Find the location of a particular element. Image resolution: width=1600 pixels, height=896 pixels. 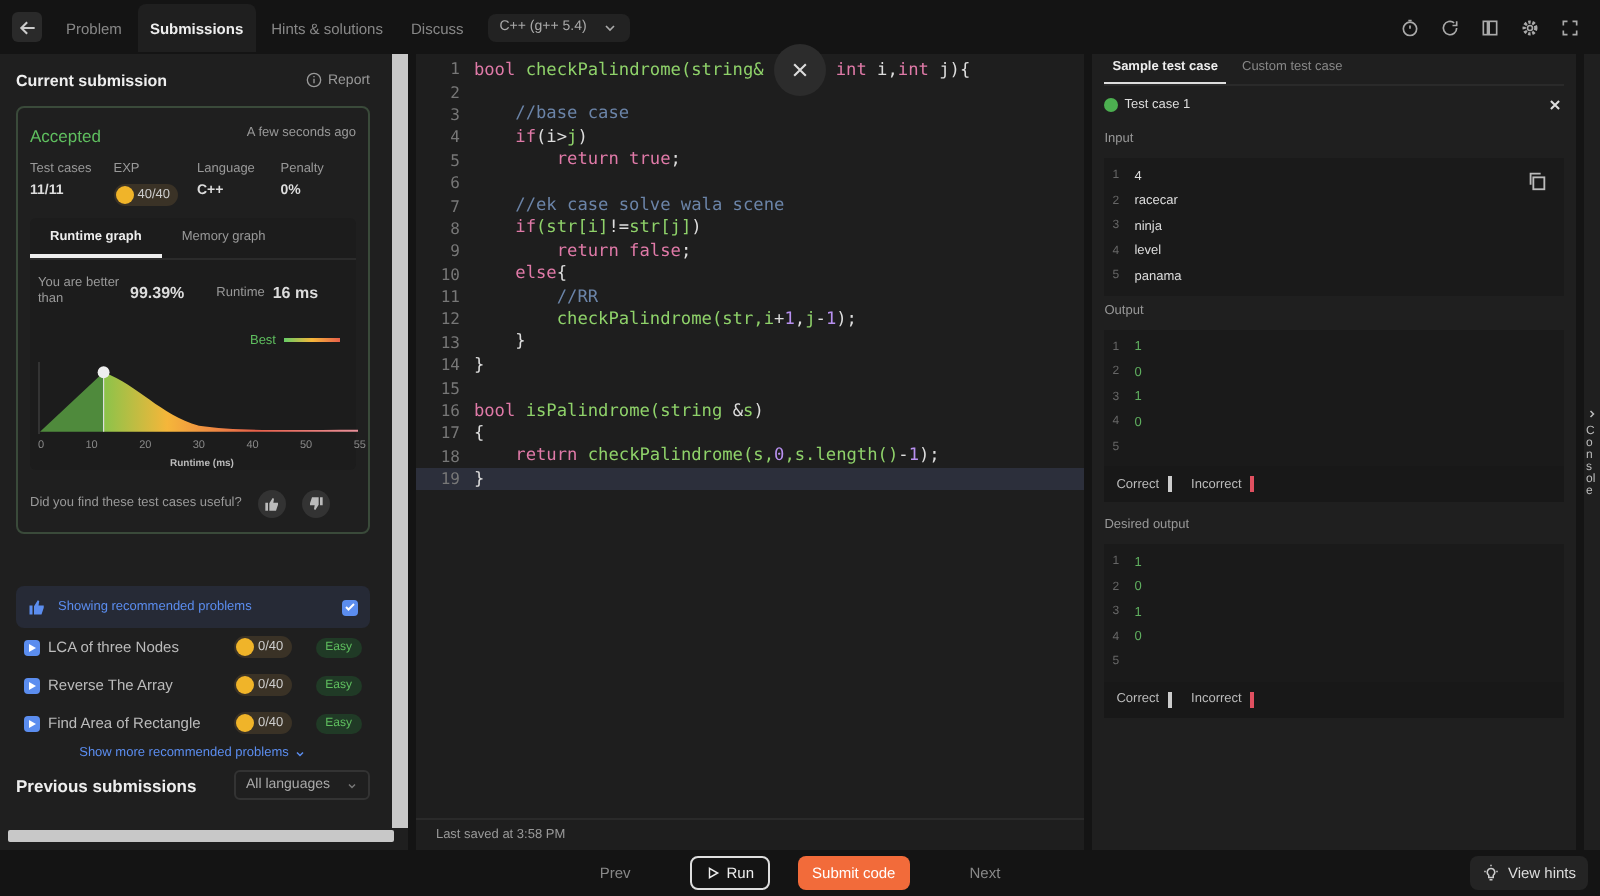

line-number: 12 is located at coordinates (449, 319).